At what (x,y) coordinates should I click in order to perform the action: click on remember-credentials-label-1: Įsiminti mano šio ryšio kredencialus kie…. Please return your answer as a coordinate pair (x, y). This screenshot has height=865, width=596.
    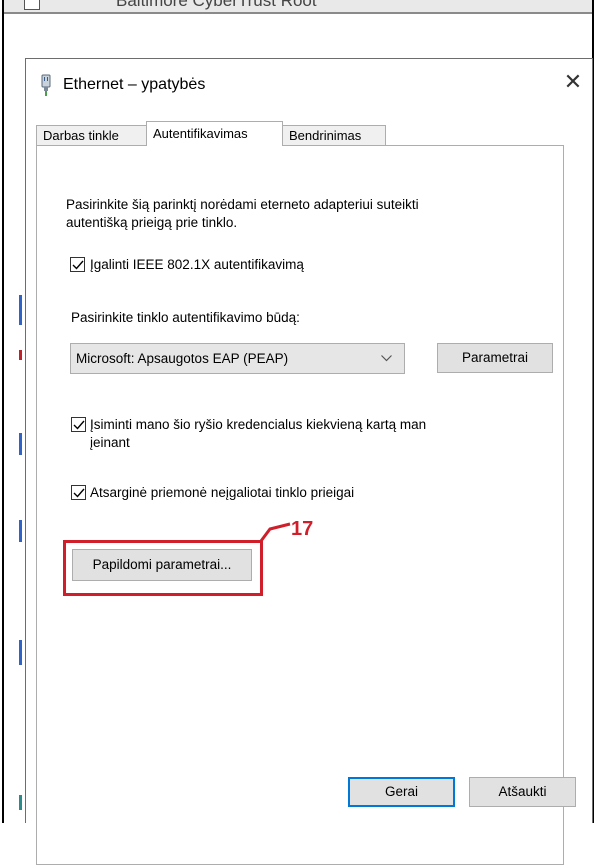
    Looking at the image, I should click on (258, 424).